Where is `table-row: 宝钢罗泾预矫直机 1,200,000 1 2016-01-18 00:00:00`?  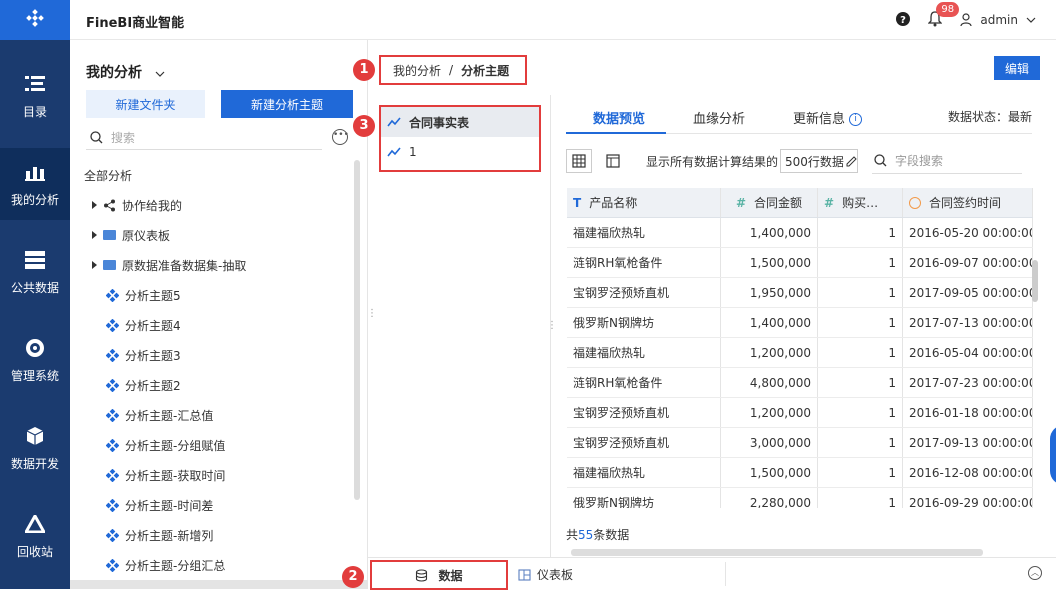
table-row: 宝钢罗泾预矫直机 1,200,000 1 2016-01-18 00:00:00 is located at coordinates (800, 413).